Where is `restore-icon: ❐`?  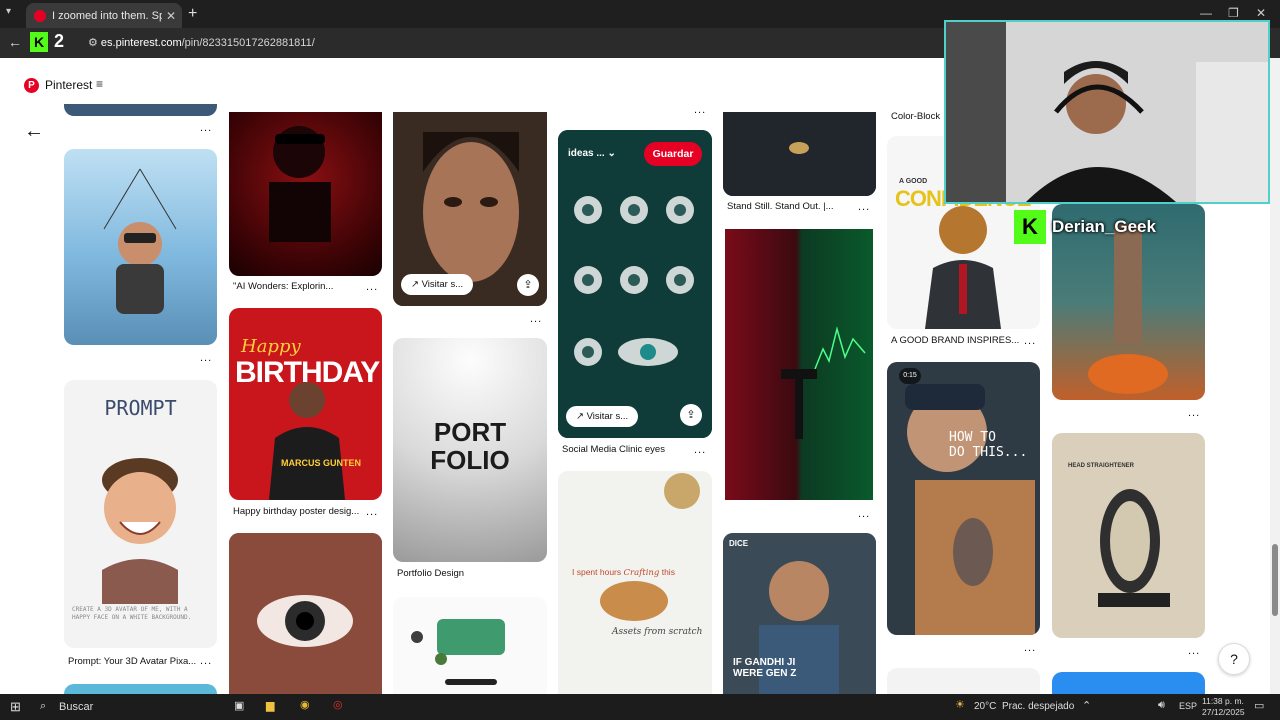 restore-icon: ❐ is located at coordinates (1233, 13).